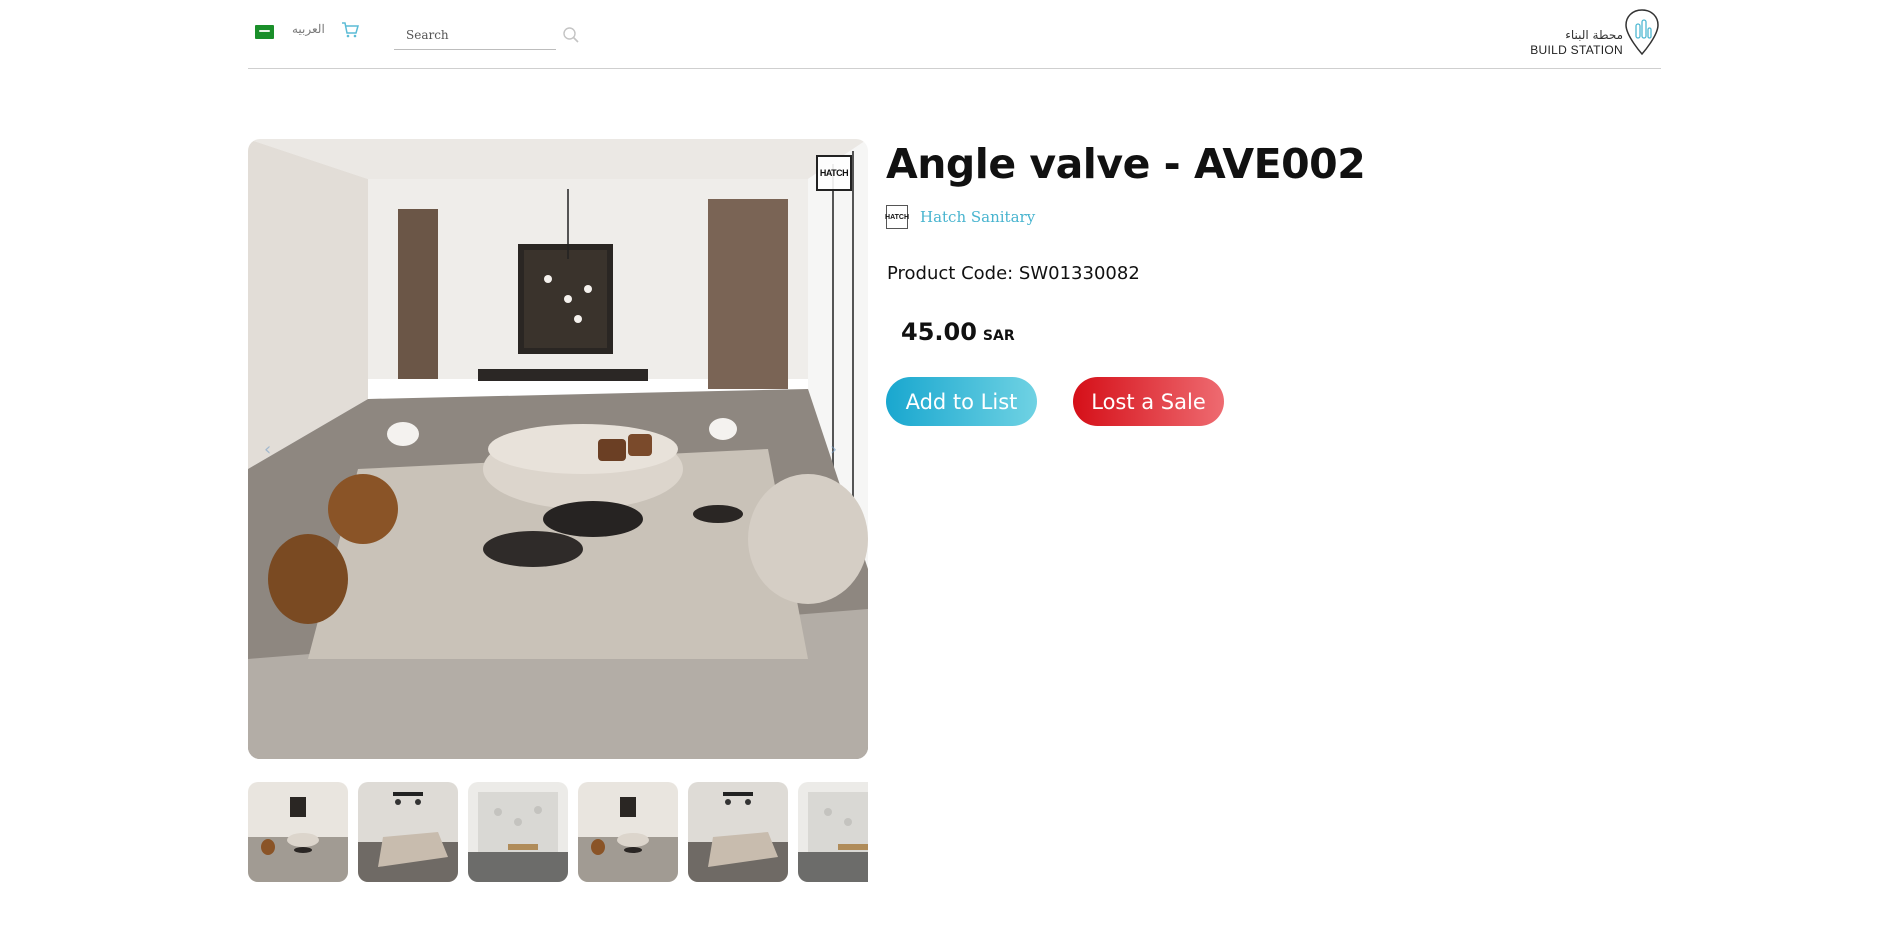 Image resolution: width=1889 pixels, height=945 pixels. I want to click on thumbnail-dining-room, so click(408, 832).